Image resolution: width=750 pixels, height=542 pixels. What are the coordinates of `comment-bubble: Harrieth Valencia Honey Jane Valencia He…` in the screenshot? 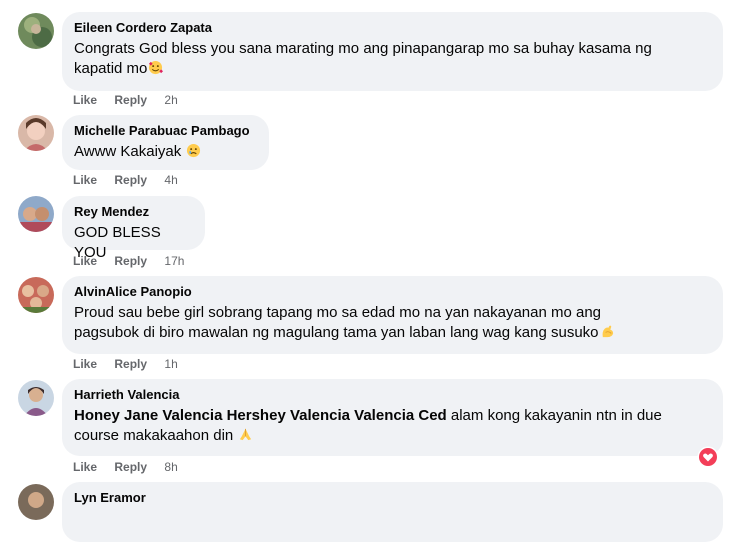 It's located at (392, 417).